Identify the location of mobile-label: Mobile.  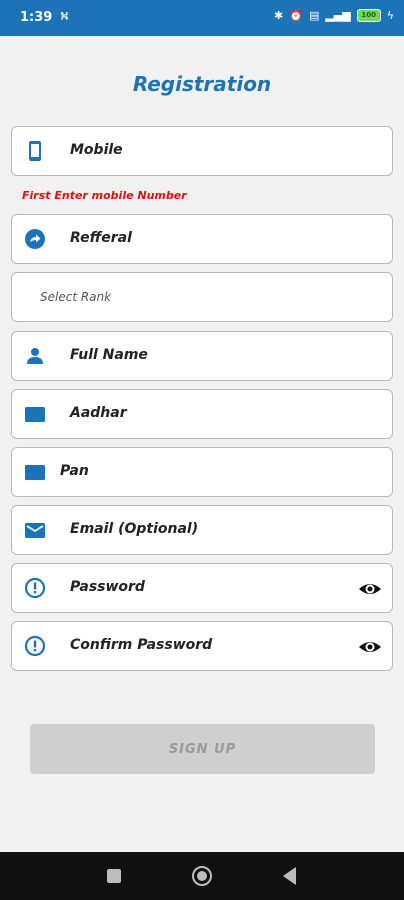
(96, 150).